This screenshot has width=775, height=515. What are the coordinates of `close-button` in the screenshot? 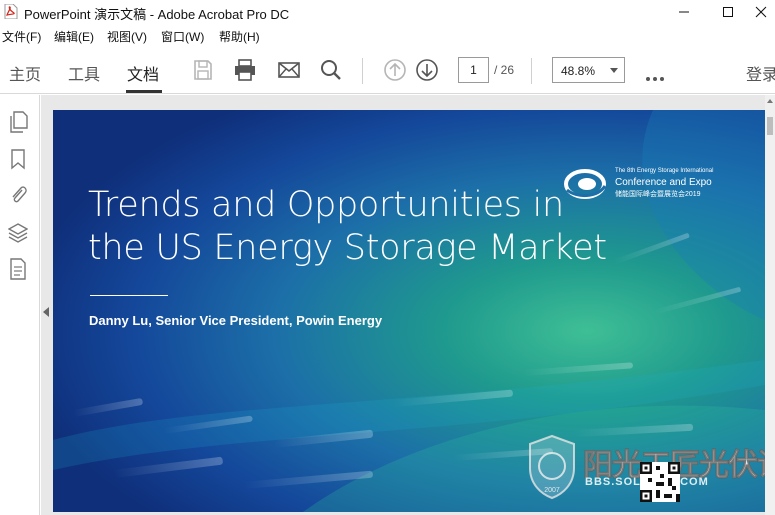 It's located at (760, 12).